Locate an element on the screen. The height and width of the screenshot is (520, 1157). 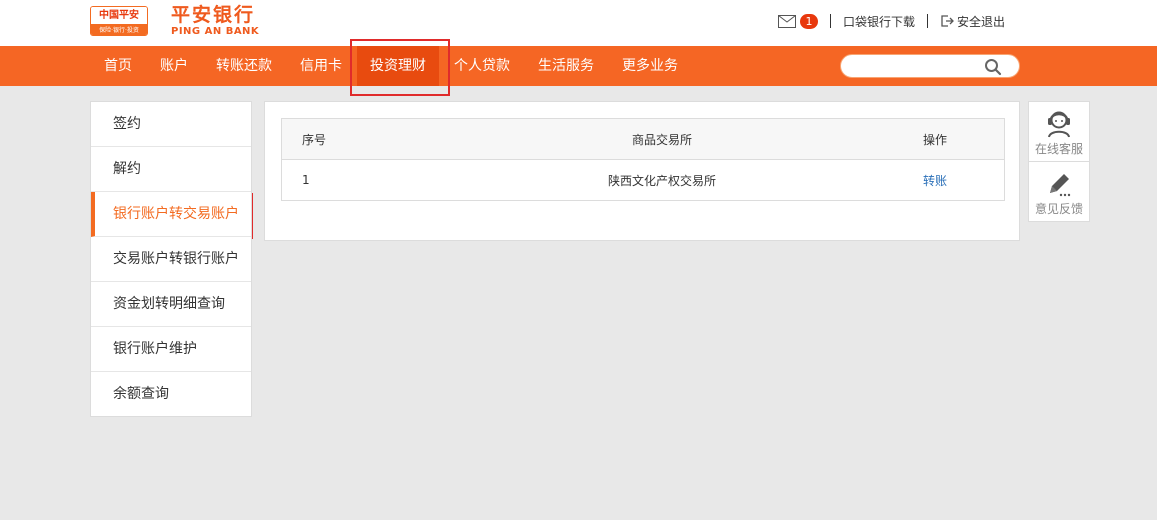
logo-line2: 保险·银行·投资 is located at coordinates (119, 29).